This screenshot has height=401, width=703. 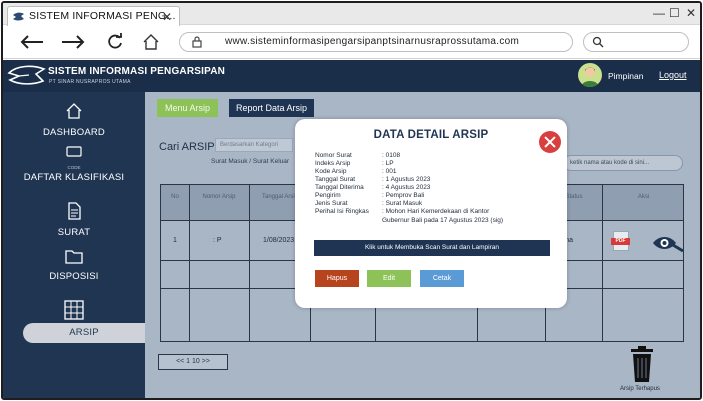 I want to click on sidebar-item-disposisi: DISPOSISI, so click(x=74, y=265).